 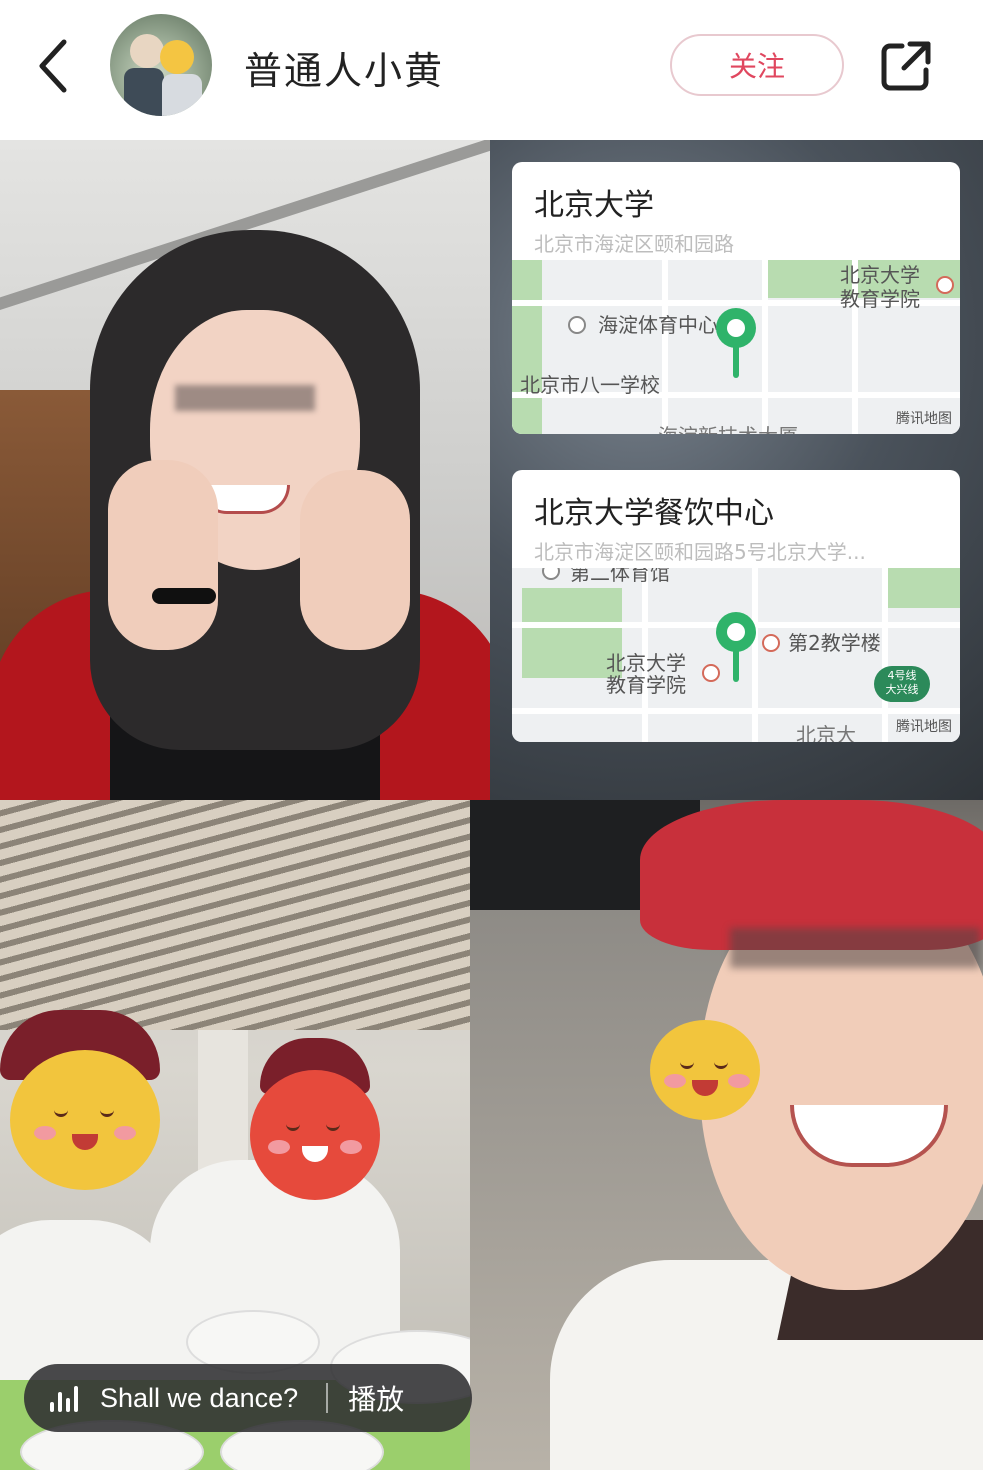 I want to click on map-label: 海淀体育中心, so click(x=658, y=325).